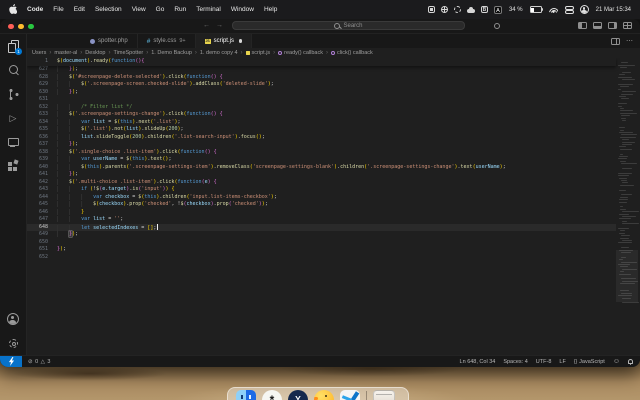 The image size is (640, 400). What do you see at coordinates (95, 53) in the screenshot?
I see `breadcrumb-item: Desktop` at bounding box center [95, 53].